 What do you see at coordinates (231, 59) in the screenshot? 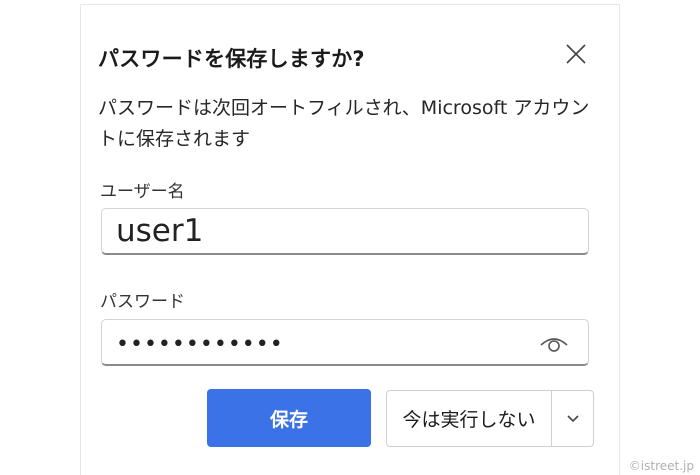
I see `dialog-title: パスワードを保存しますか?` at bounding box center [231, 59].